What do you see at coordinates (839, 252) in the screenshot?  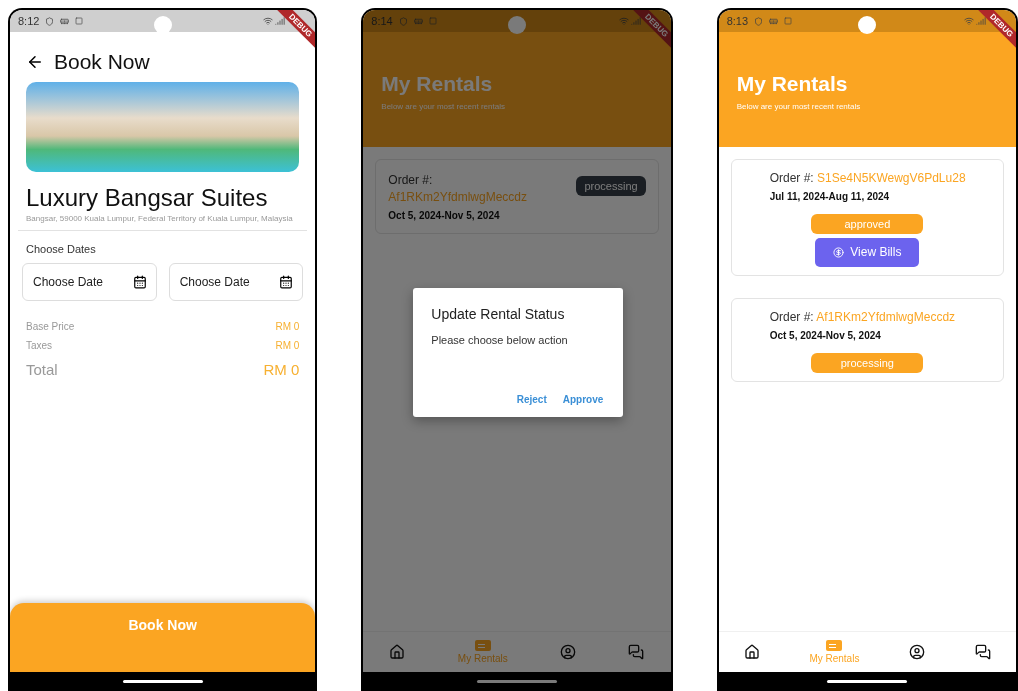 I see `dollar-icon` at bounding box center [839, 252].